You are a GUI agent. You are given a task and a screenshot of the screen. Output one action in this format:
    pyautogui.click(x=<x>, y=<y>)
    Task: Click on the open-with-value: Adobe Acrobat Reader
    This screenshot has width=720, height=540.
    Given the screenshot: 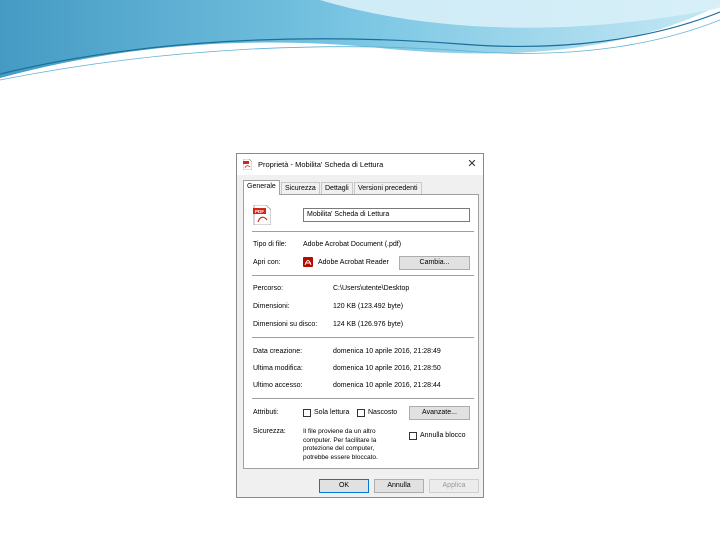 What is the action you would take?
    pyautogui.click(x=353, y=262)
    